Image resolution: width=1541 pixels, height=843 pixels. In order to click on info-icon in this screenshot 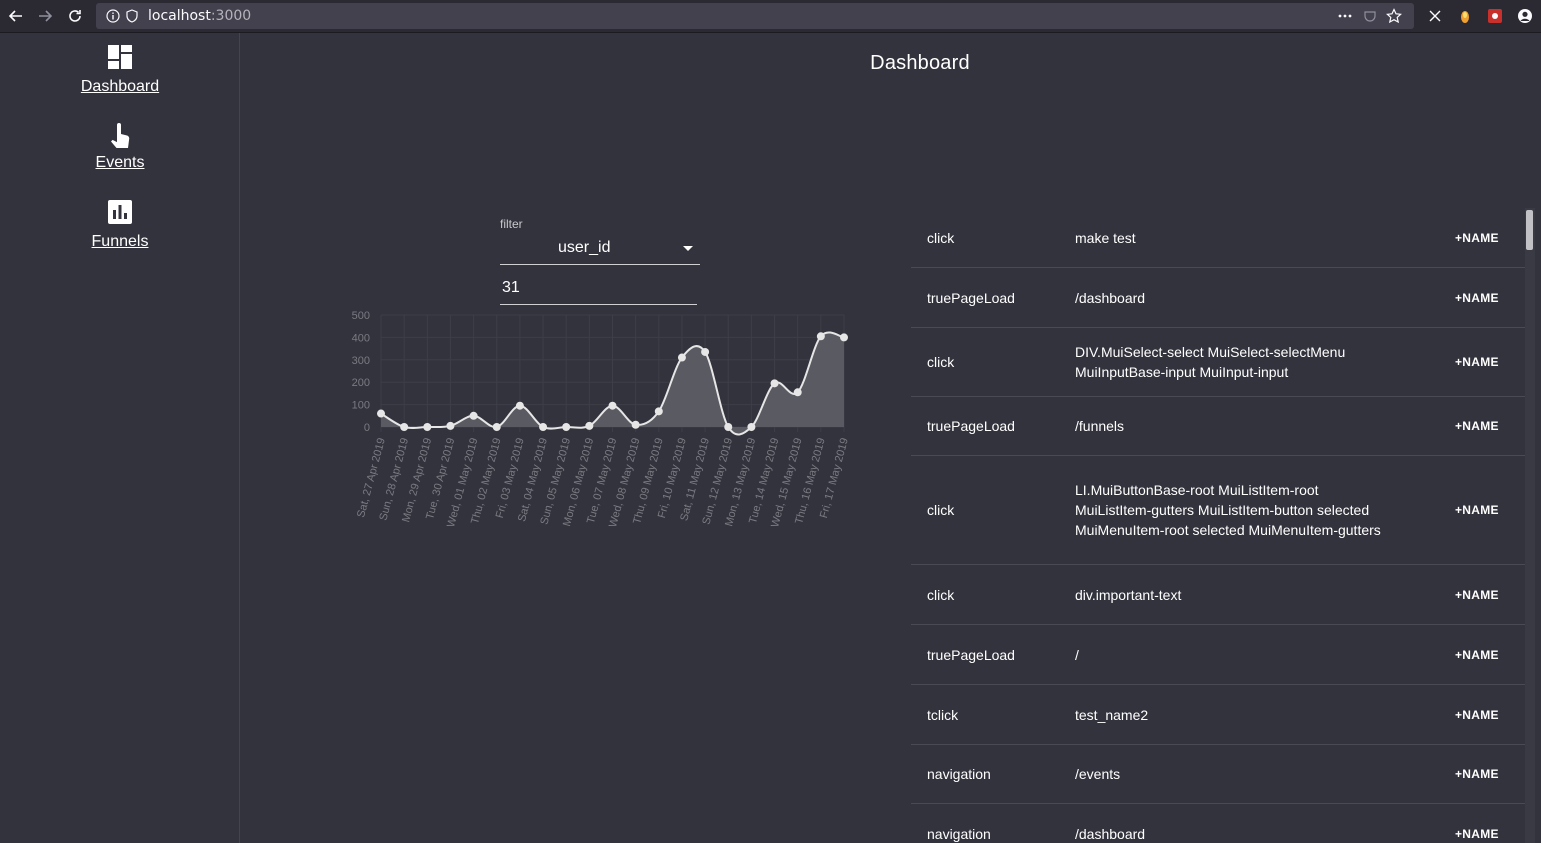, I will do `click(113, 16)`.